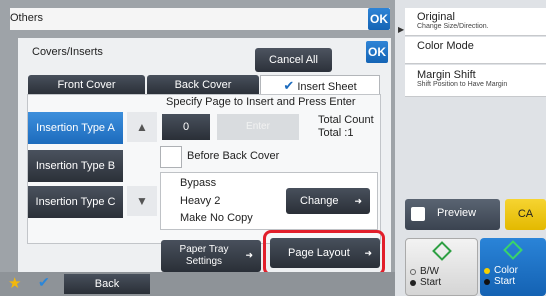  Describe the element at coordinates (200, 201) in the screenshot. I see `paper-type: Heavy 2` at that location.